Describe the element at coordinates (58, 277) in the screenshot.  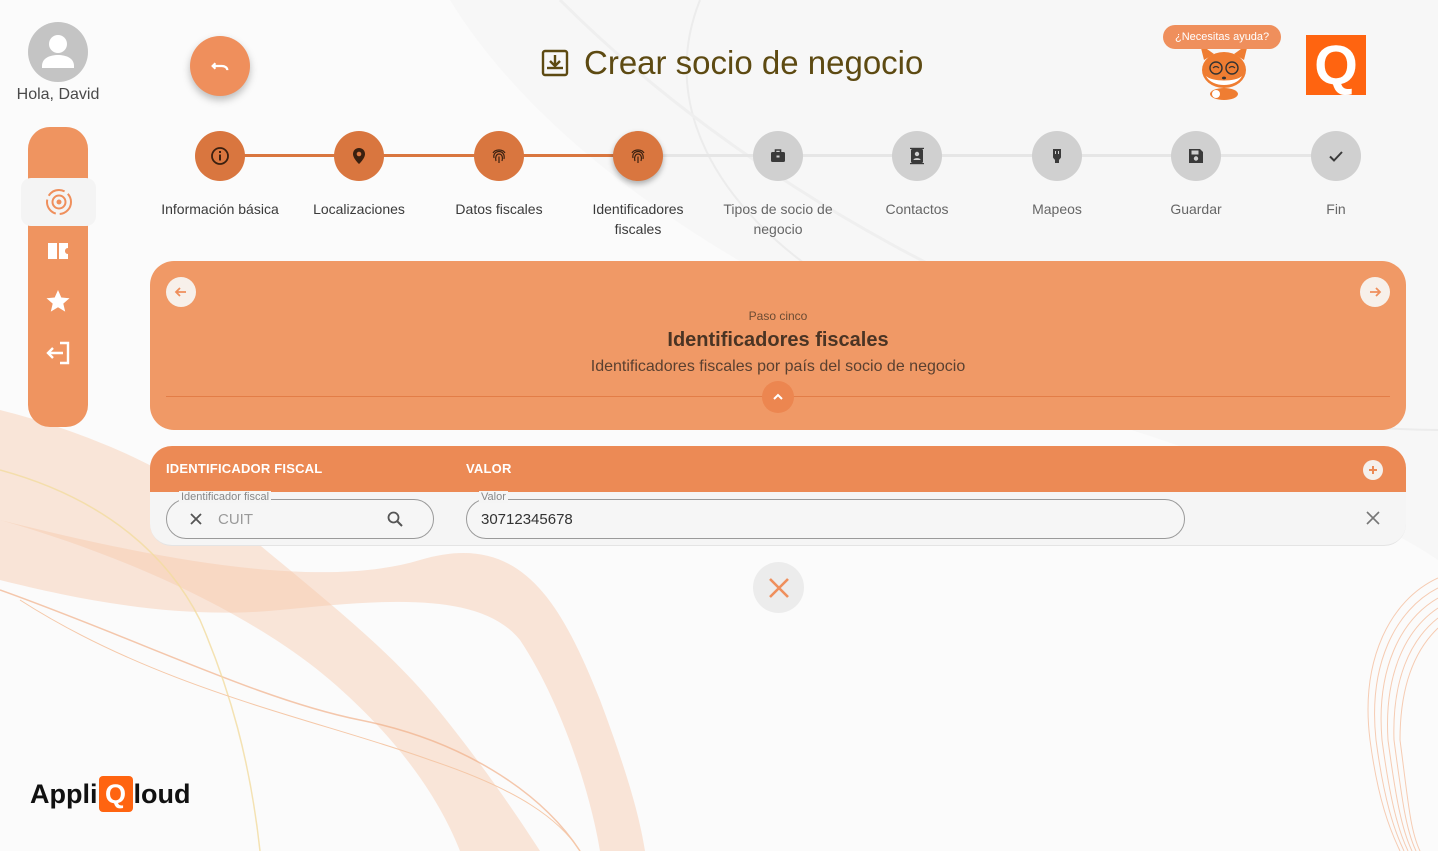
I see `sidebar-nav` at that location.